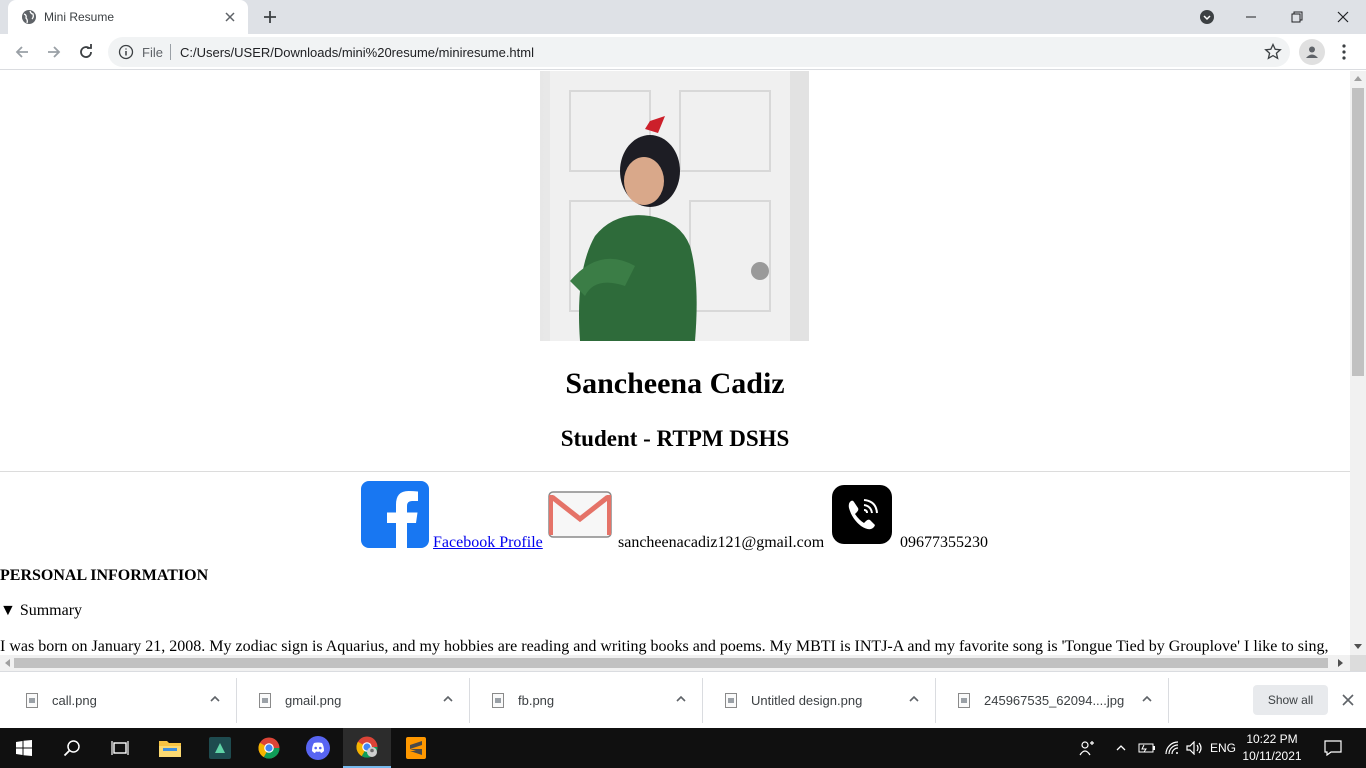 Image resolution: width=1366 pixels, height=768 pixels. I want to click on close-window-icon, so click(1343, 17).